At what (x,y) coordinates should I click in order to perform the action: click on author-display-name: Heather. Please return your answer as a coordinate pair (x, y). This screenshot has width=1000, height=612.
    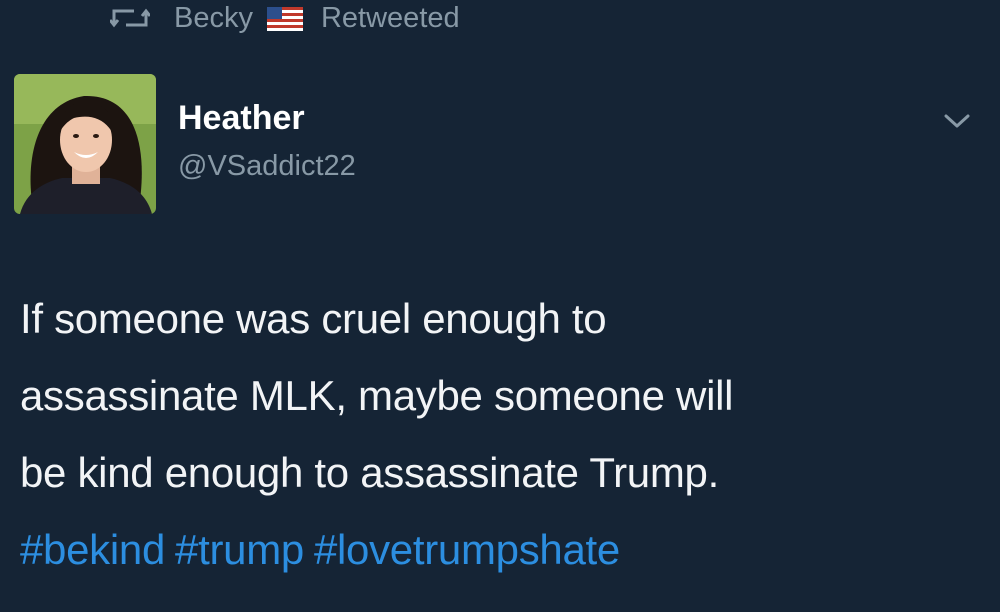
    Looking at the image, I should click on (241, 118).